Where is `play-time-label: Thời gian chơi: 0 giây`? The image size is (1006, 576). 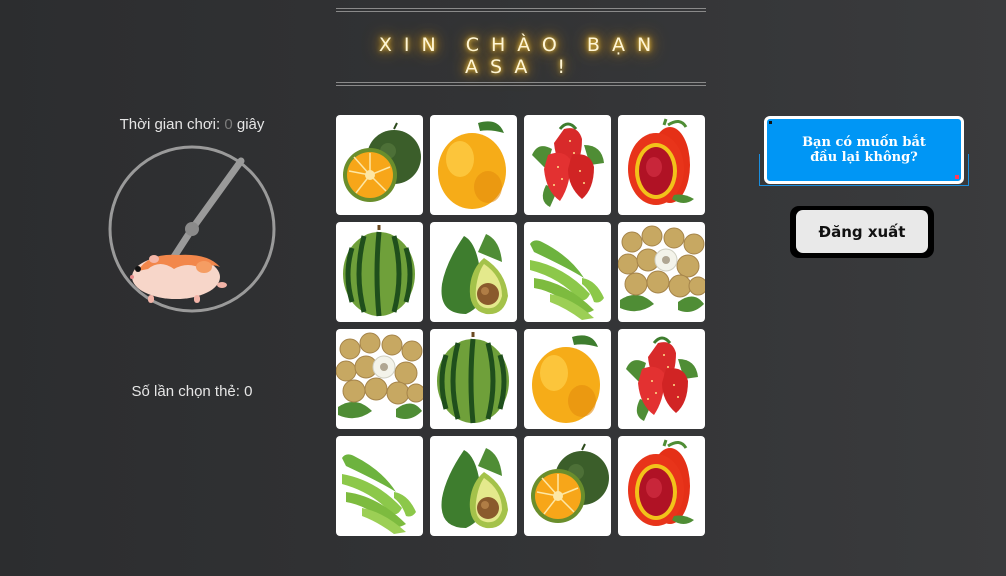 play-time-label: Thời gian chơi: 0 giây is located at coordinates (192, 124).